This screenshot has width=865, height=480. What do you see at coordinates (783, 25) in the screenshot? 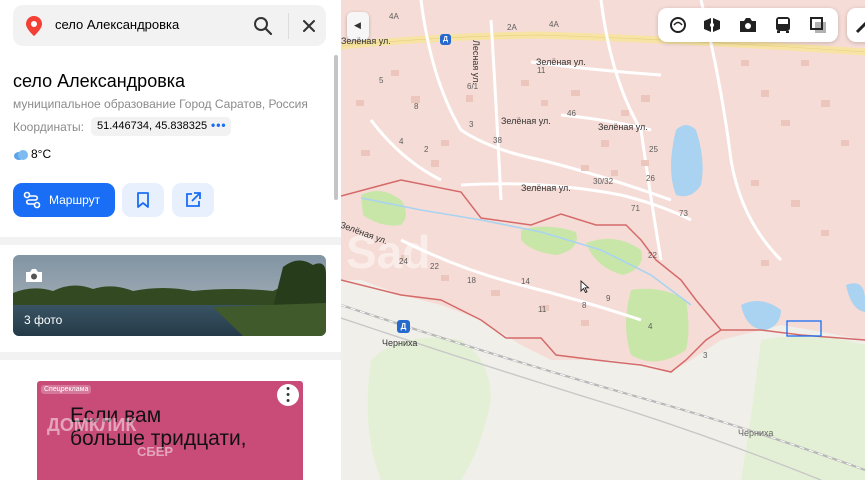
I see `bus-icon` at bounding box center [783, 25].